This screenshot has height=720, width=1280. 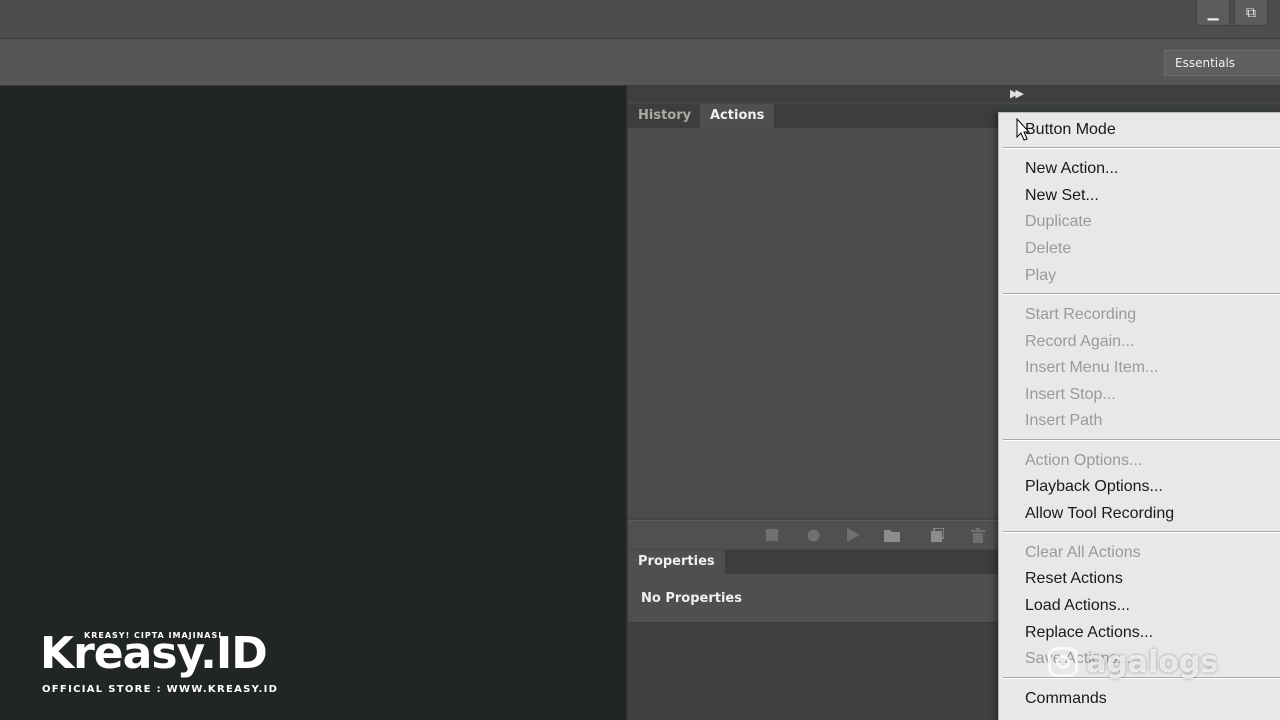 What do you see at coordinates (937, 535) in the screenshot?
I see `new-action-icon` at bounding box center [937, 535].